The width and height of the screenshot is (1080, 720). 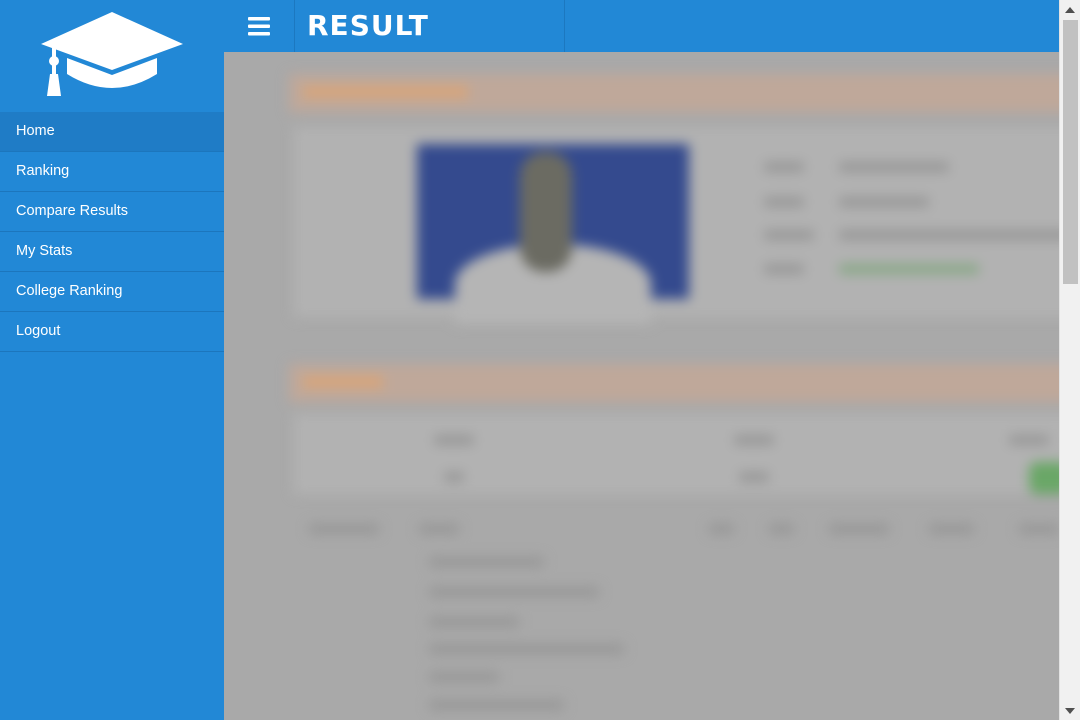 What do you see at coordinates (112, 212) in the screenshot?
I see `sidebar-item-compare-results: Compare Results` at bounding box center [112, 212].